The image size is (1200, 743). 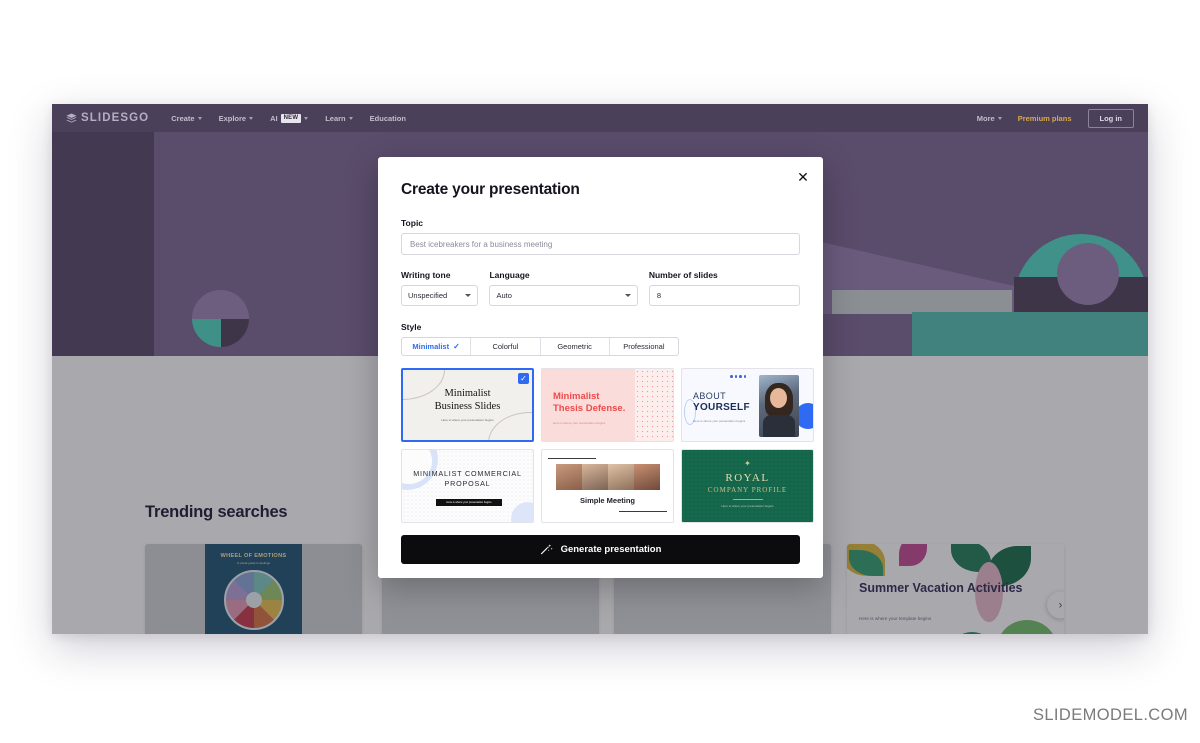 I want to click on style-label: Style, so click(x=411, y=327).